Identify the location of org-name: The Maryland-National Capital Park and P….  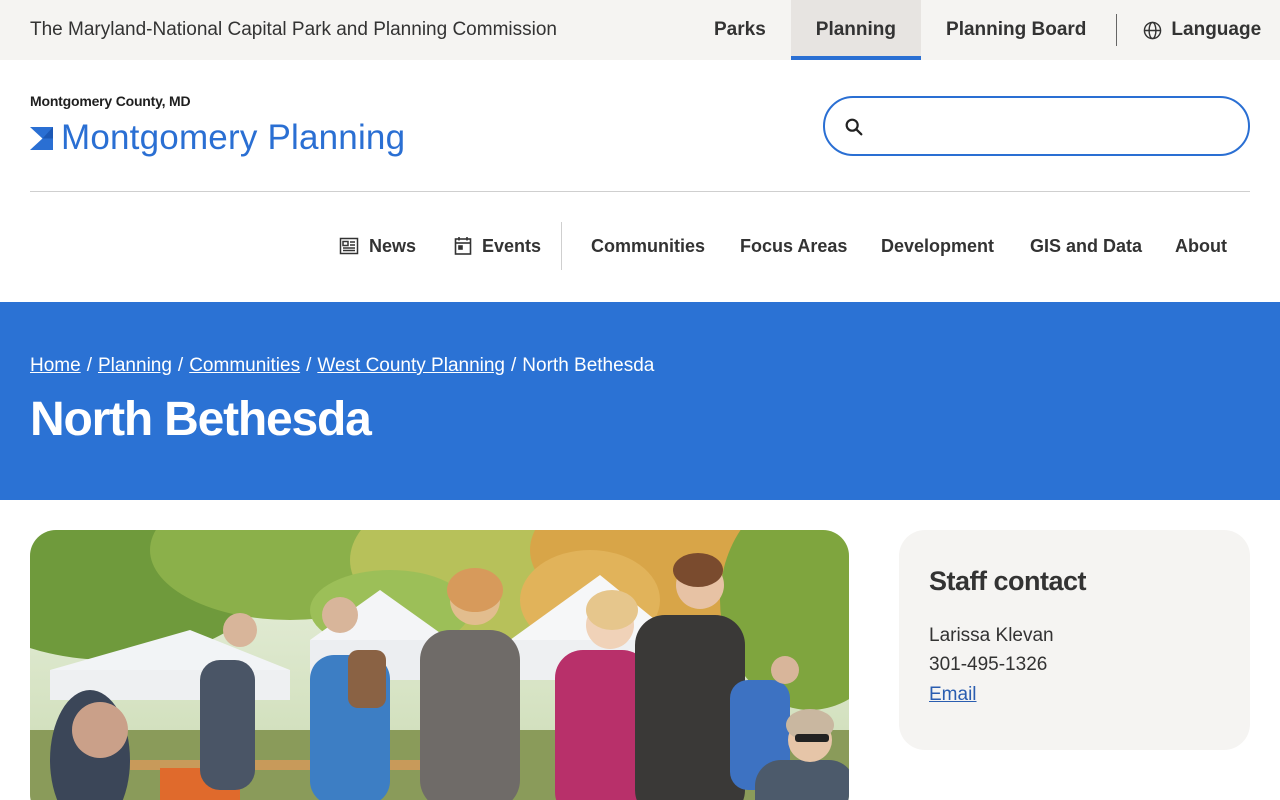
(293, 29).